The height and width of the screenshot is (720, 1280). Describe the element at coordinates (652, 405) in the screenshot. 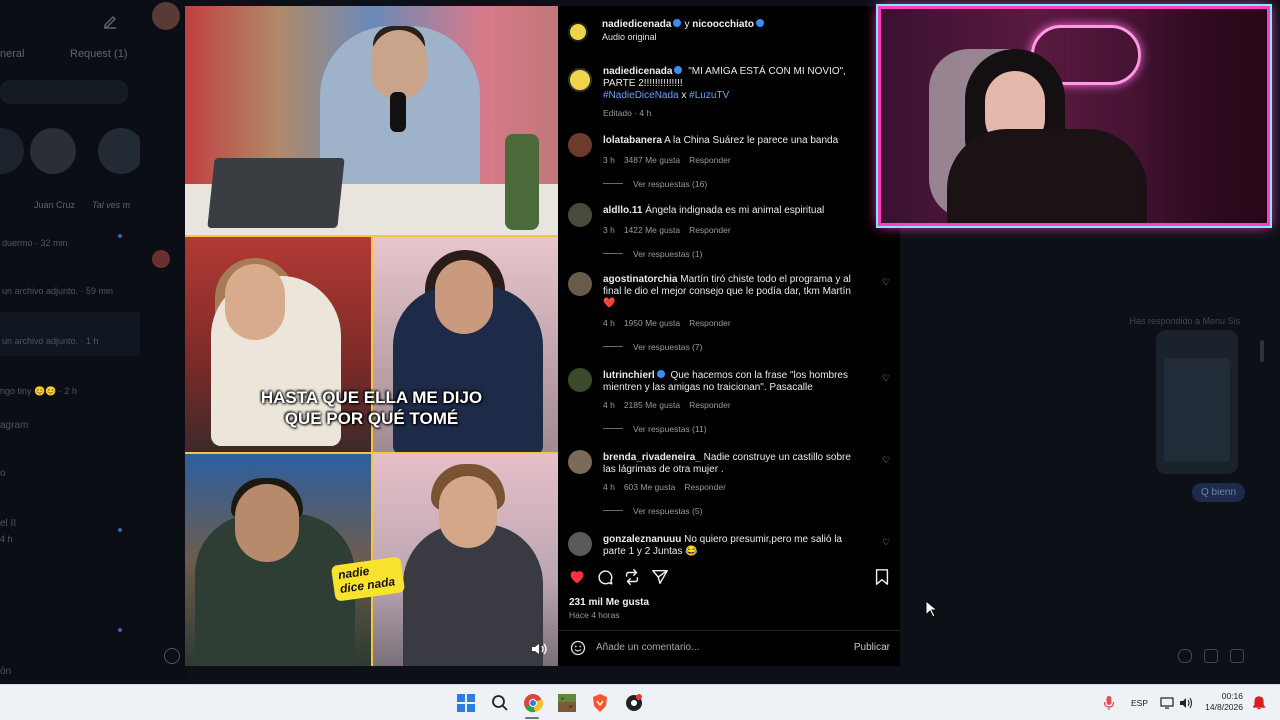

I see `comment-likes: 2185 Me gusta` at that location.